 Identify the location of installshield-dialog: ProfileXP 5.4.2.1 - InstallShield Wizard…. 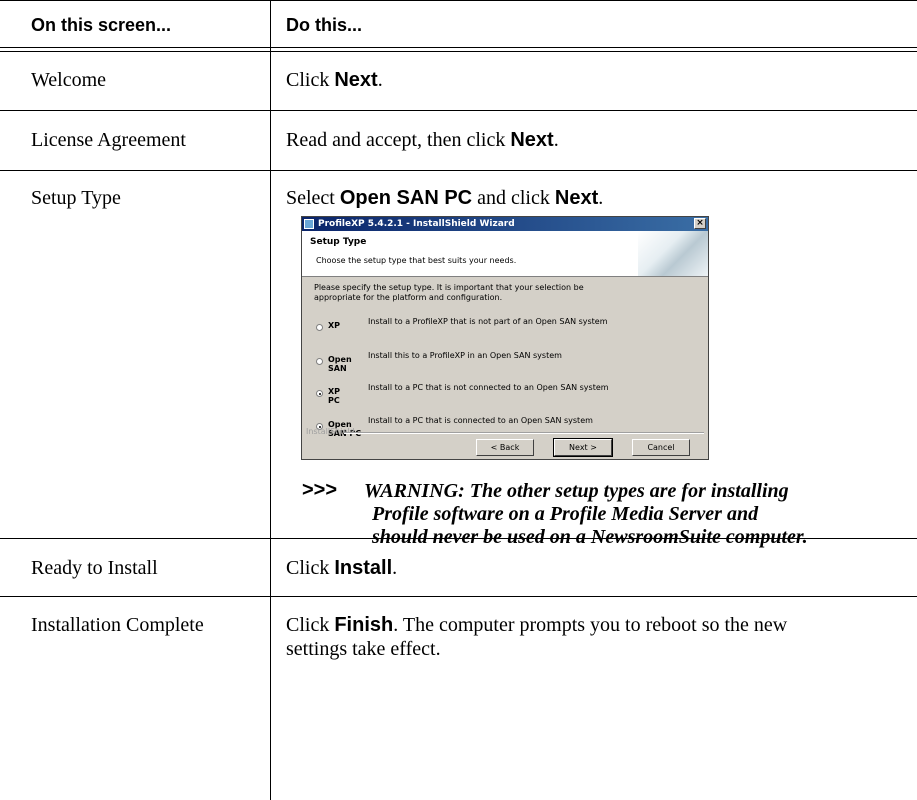
(505, 338).